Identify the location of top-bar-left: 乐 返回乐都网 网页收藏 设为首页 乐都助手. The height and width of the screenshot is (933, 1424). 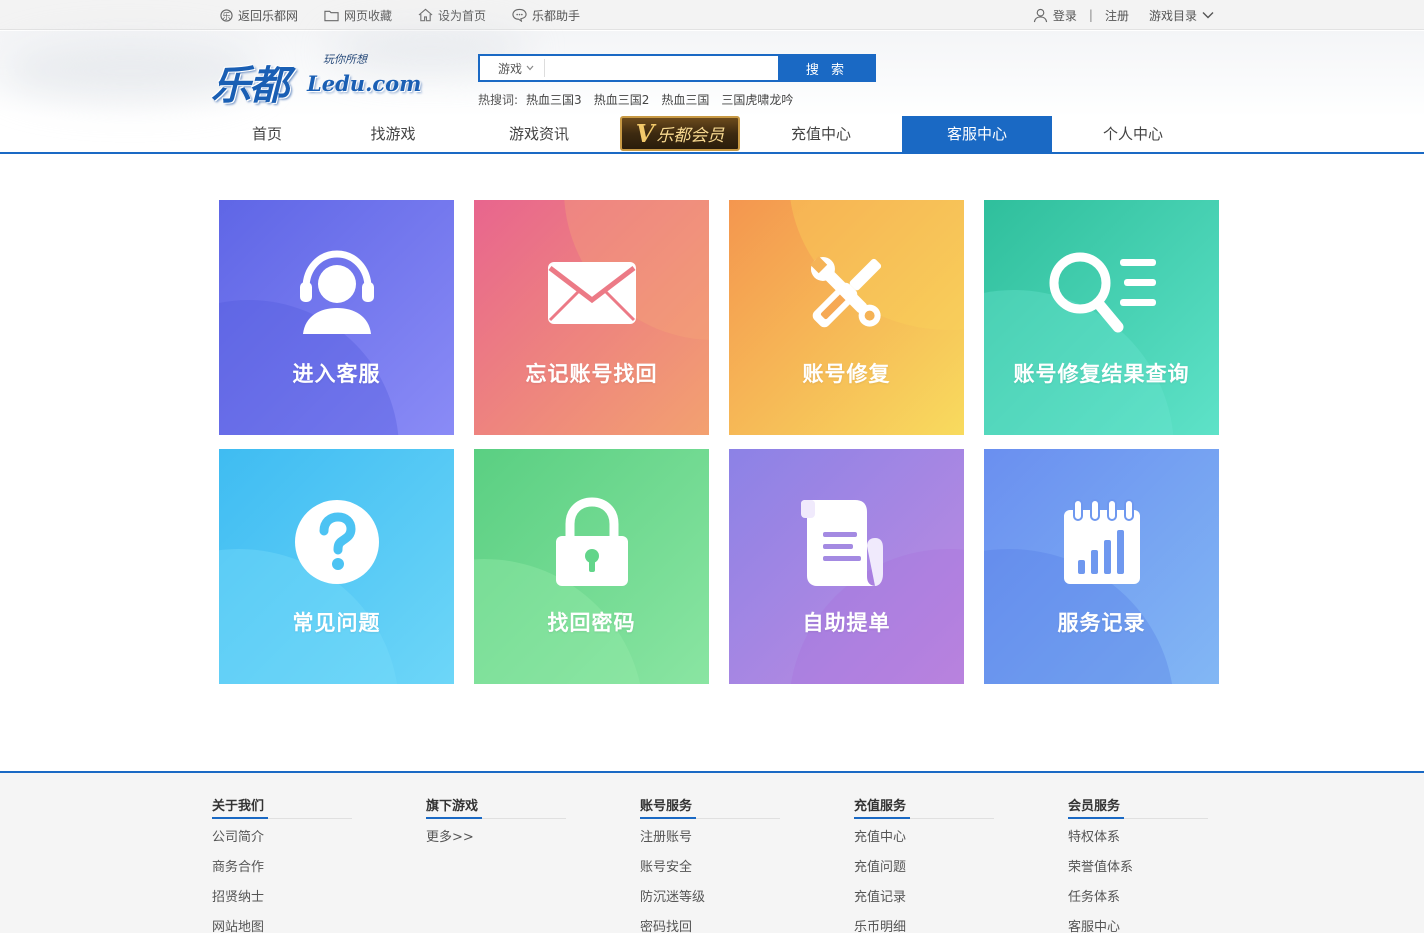
(413, 15).